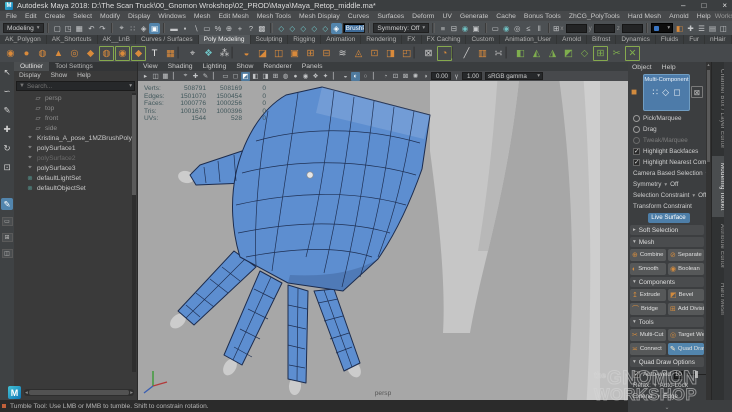 The image size is (732, 412). Describe the element at coordinates (604, 28) in the screenshot. I see `y-field` at that location.